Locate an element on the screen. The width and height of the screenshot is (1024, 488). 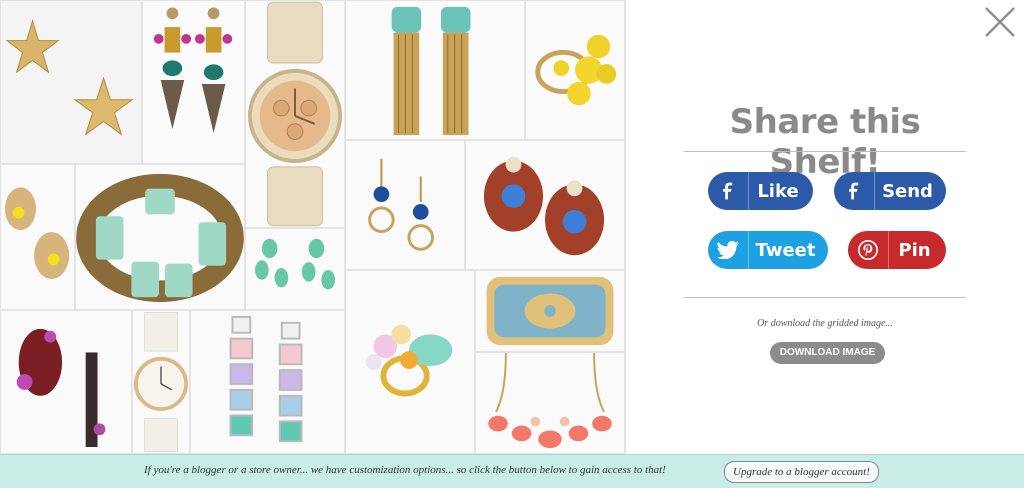
upgrade-blogger-account-button: Upgrade to a blogger account! is located at coordinates (801, 472).